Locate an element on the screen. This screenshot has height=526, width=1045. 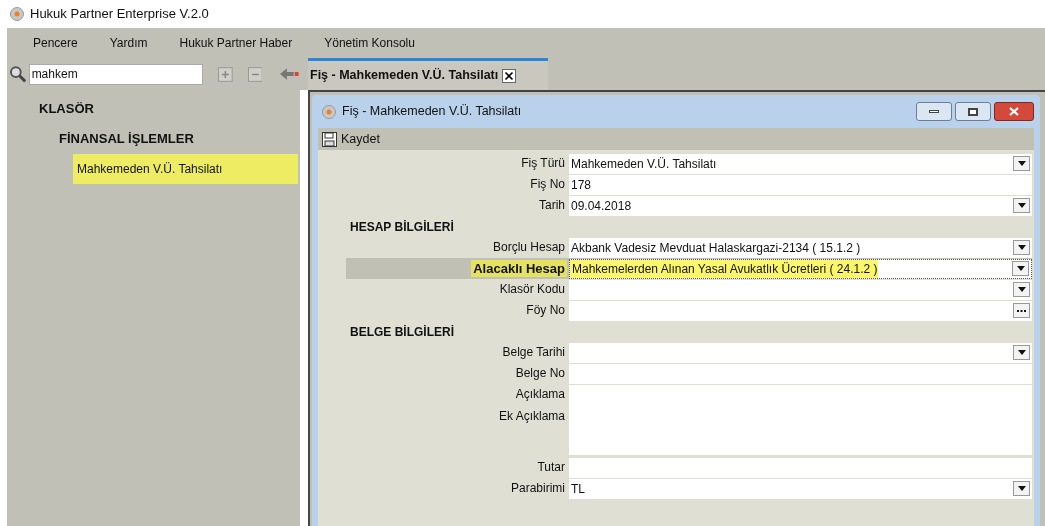
dropdown-field: Mahkemeden V.Ü. Tahsilatı is located at coordinates (800, 163).